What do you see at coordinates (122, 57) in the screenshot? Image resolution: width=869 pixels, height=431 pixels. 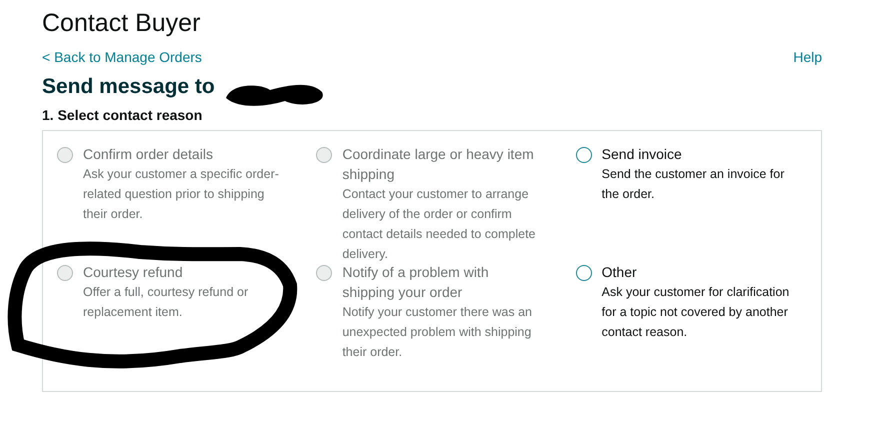 I see `back-link: < Back to Manage Orders` at bounding box center [122, 57].